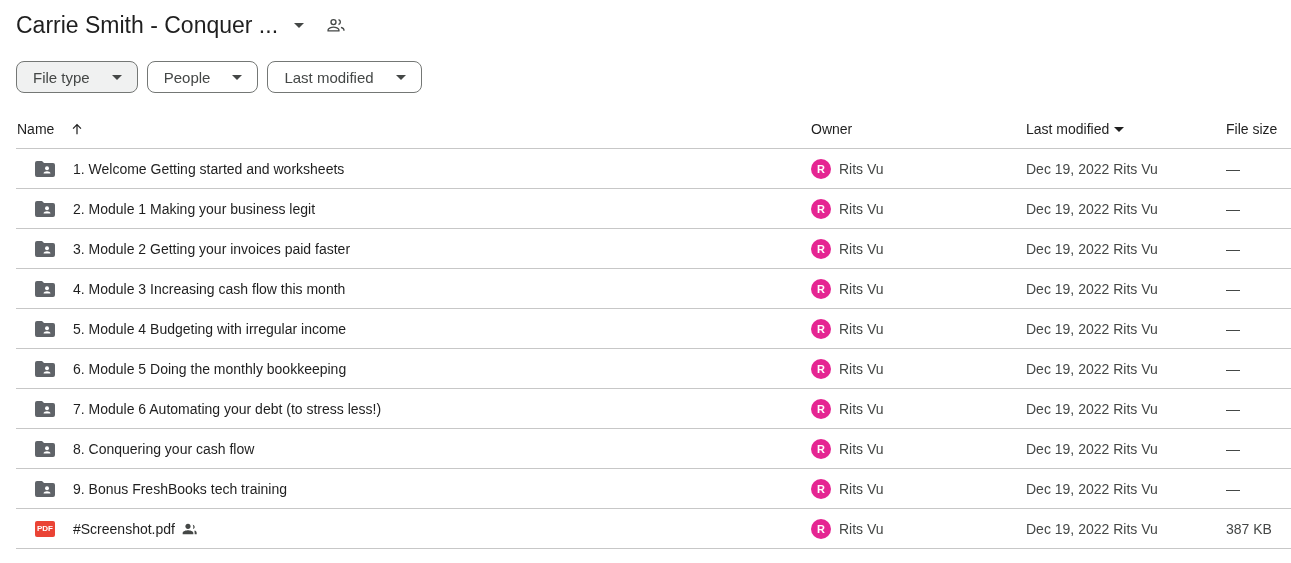 This screenshot has width=1291, height=563. What do you see at coordinates (1252, 129) in the screenshot?
I see `column-header: File size` at bounding box center [1252, 129].